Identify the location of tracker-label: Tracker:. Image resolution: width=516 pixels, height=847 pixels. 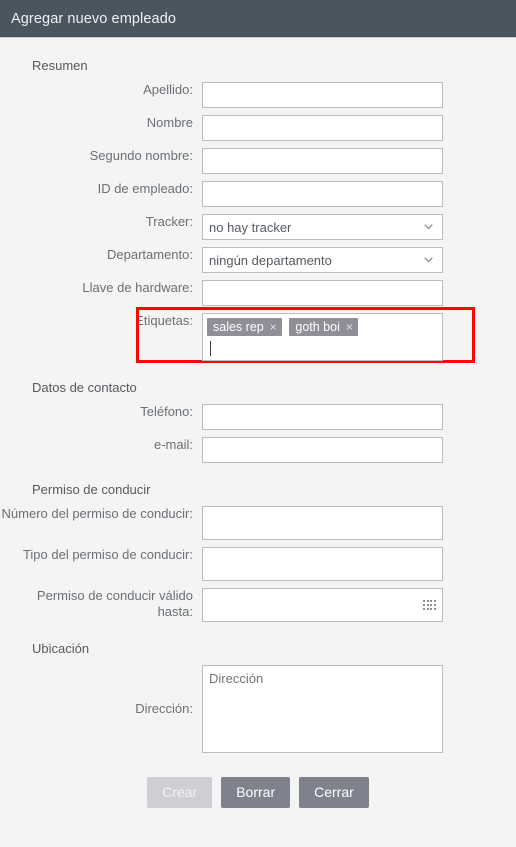
(169, 221).